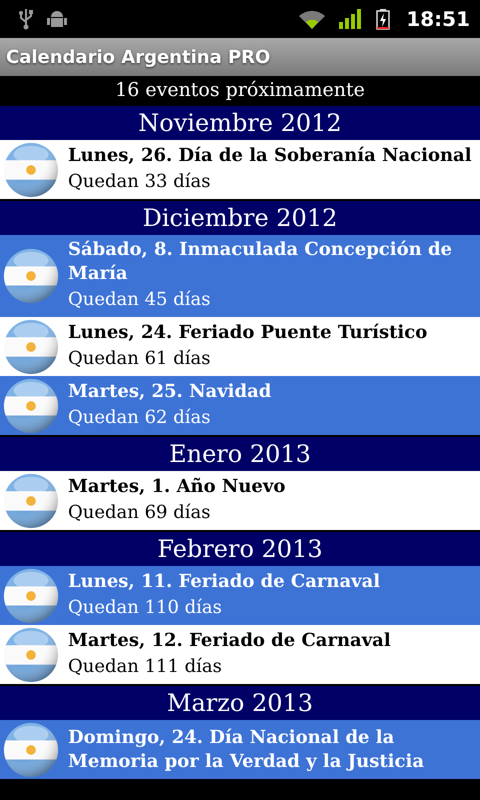  I want to click on event-row: Martes, 1. Año Nuevo Quedan 69 días, so click(240, 500).